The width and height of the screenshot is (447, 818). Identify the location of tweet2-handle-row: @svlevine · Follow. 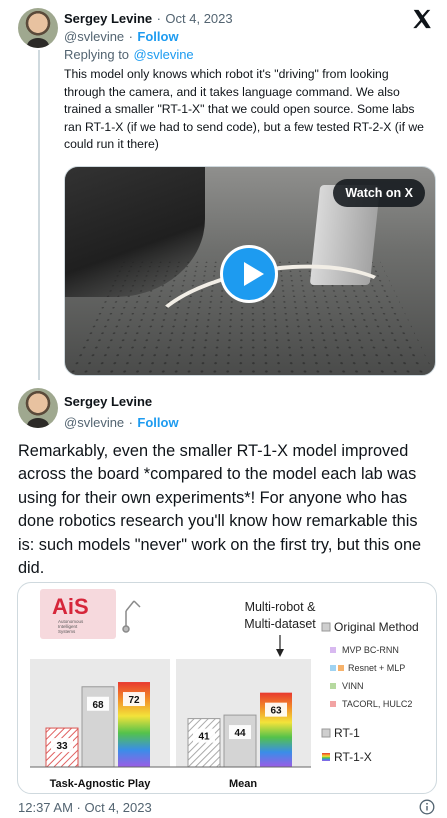
(121, 423).